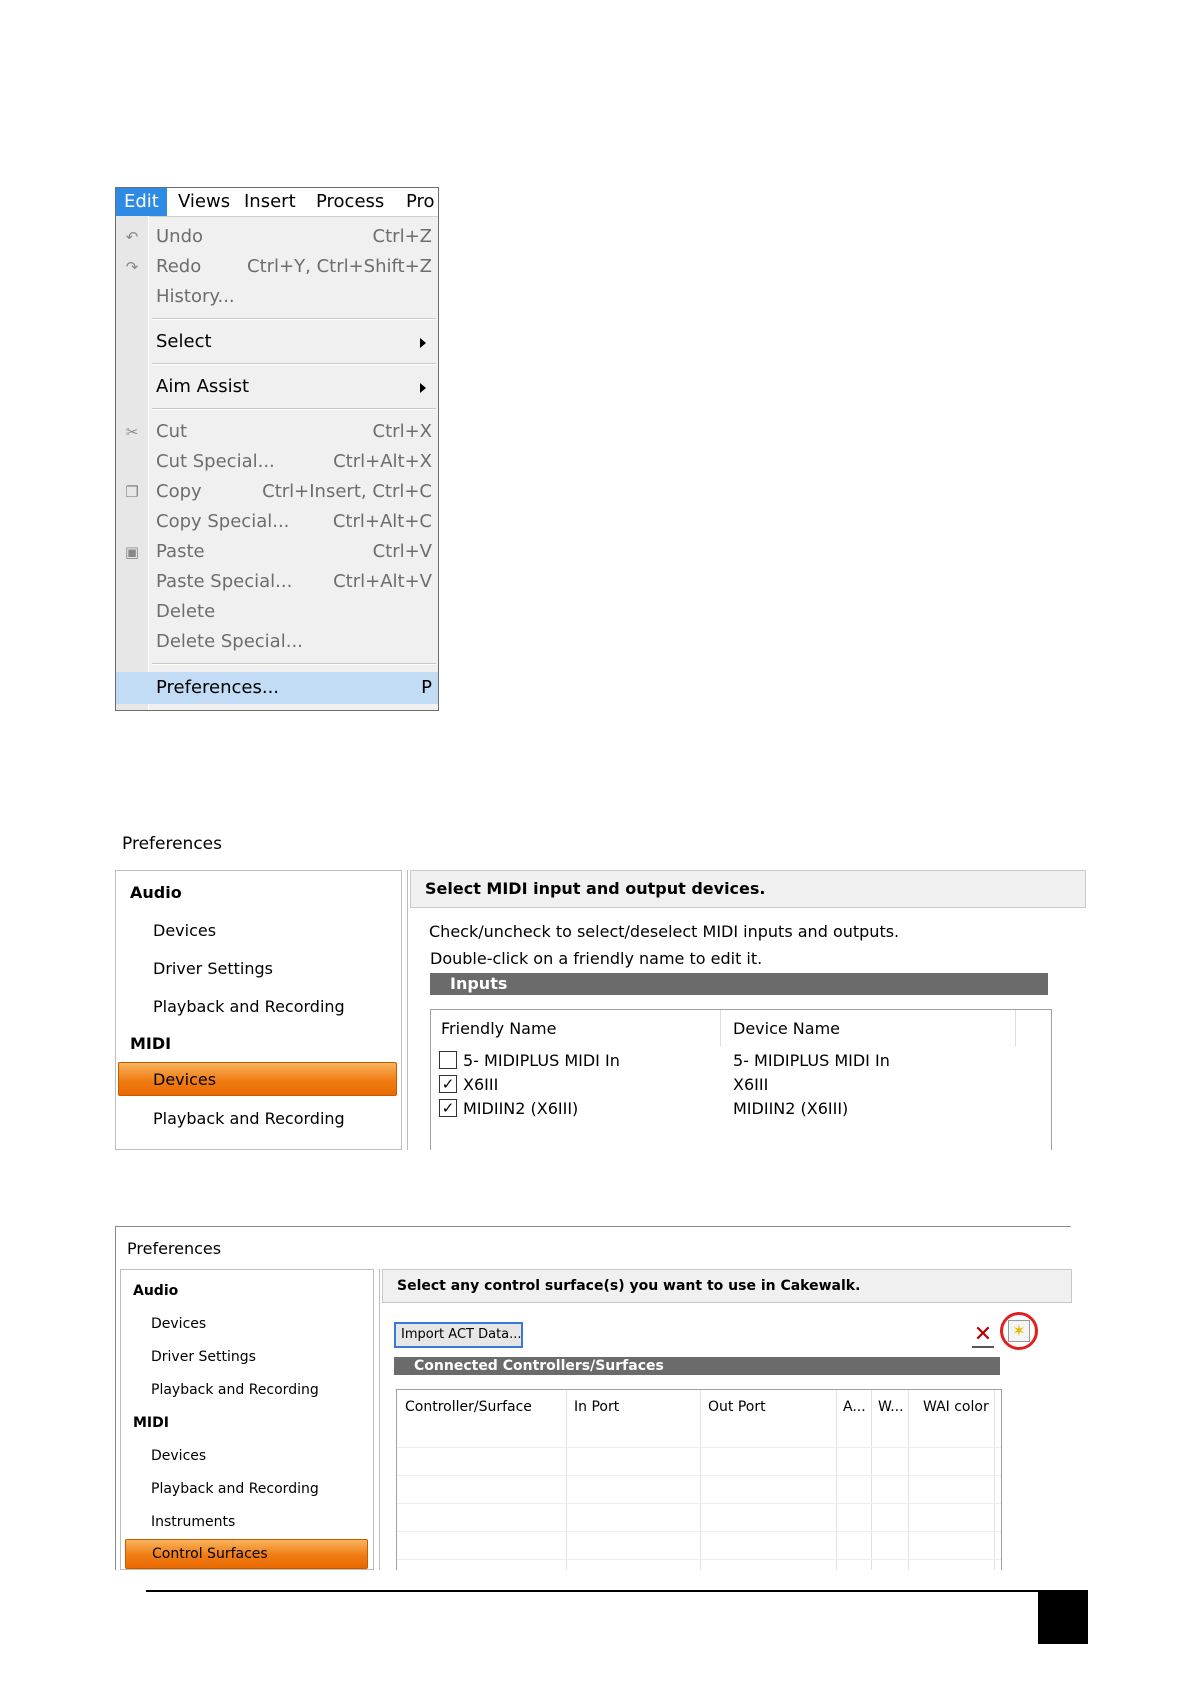 This screenshot has height=1684, width=1190. Describe the element at coordinates (277, 612) in the screenshot. I see `menu-item-delete: Delete` at that location.